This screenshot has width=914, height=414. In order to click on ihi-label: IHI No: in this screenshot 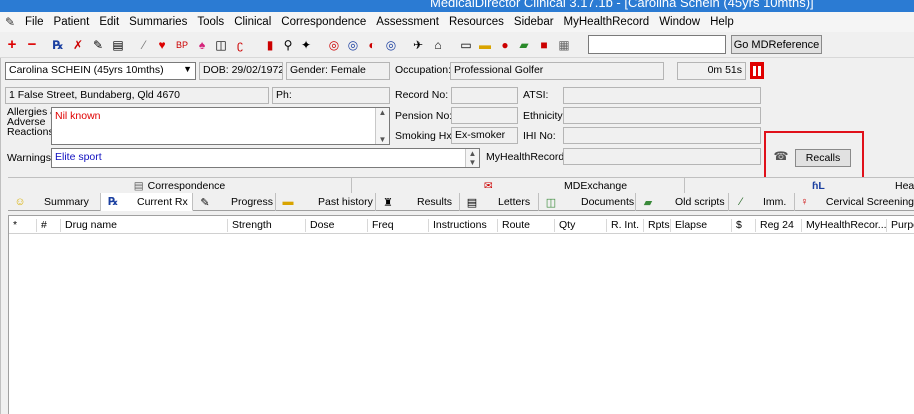, I will do `click(539, 136)`.